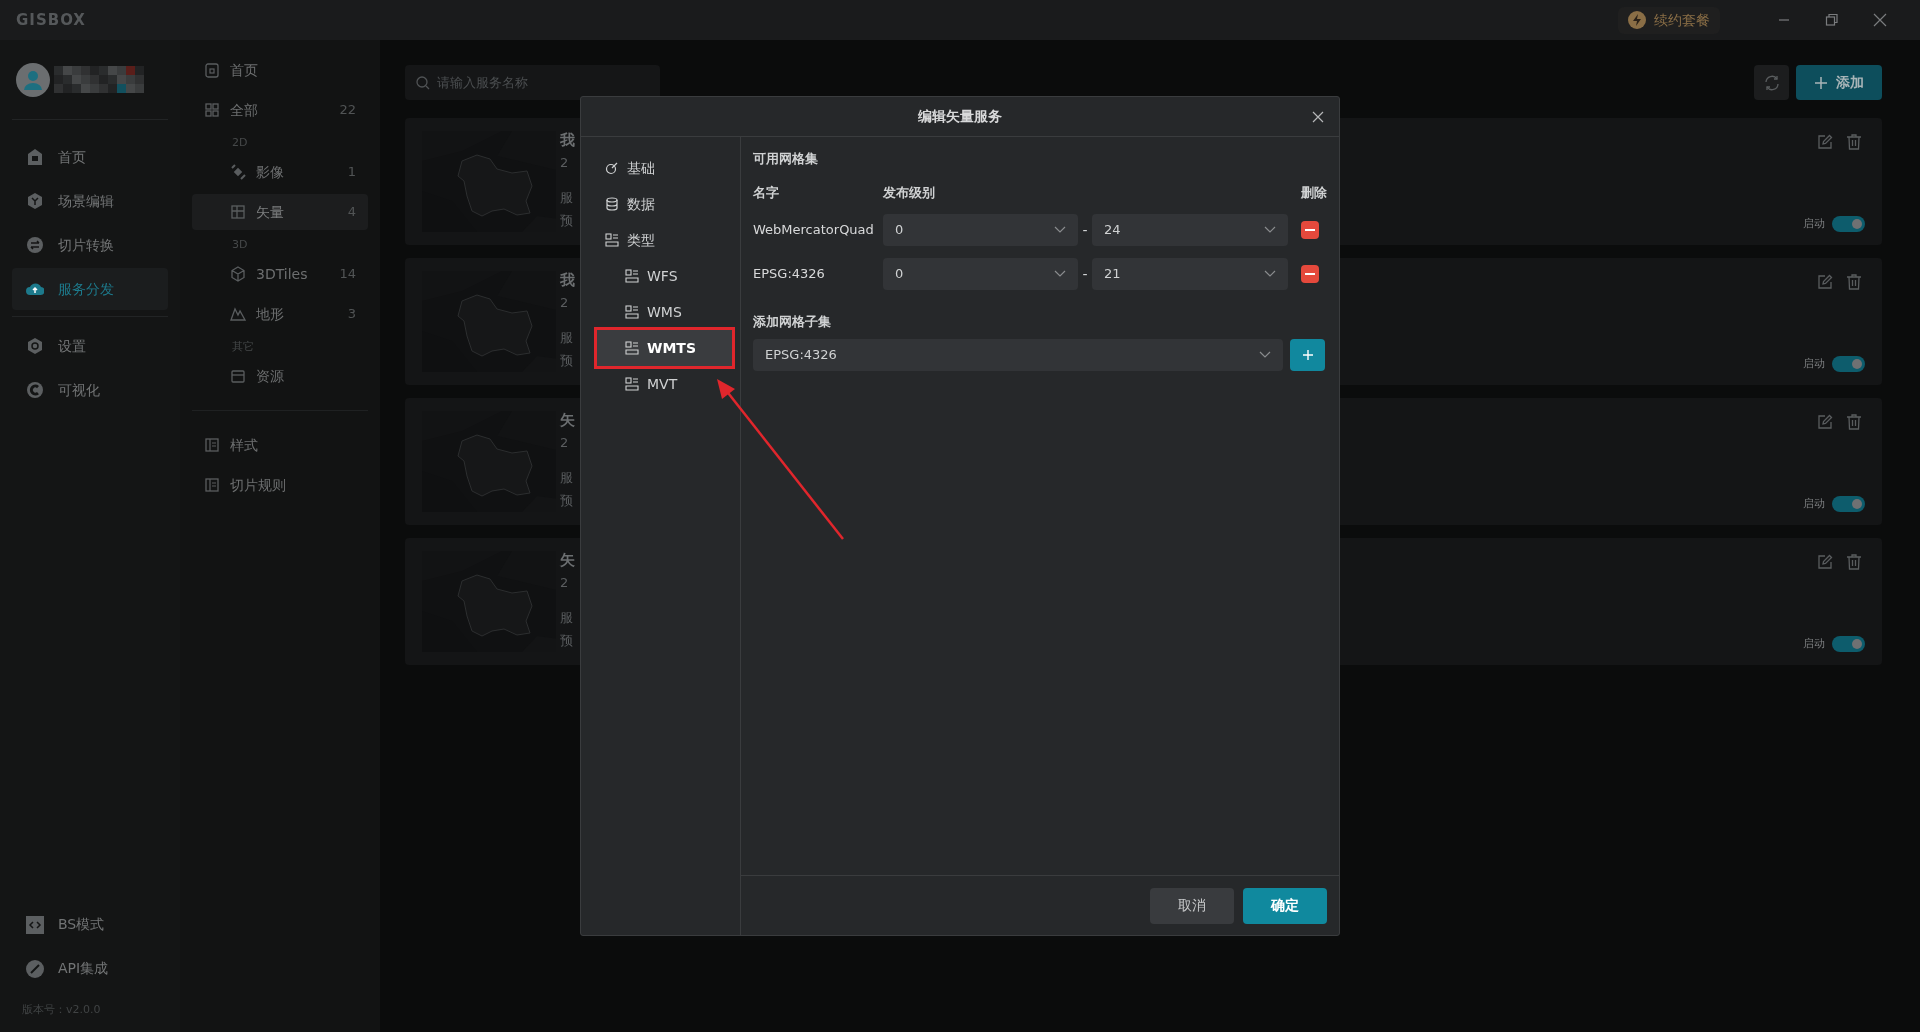 This screenshot has width=1920, height=1032. Describe the element at coordinates (351, 172) in the screenshot. I see `item-count: 1` at that location.